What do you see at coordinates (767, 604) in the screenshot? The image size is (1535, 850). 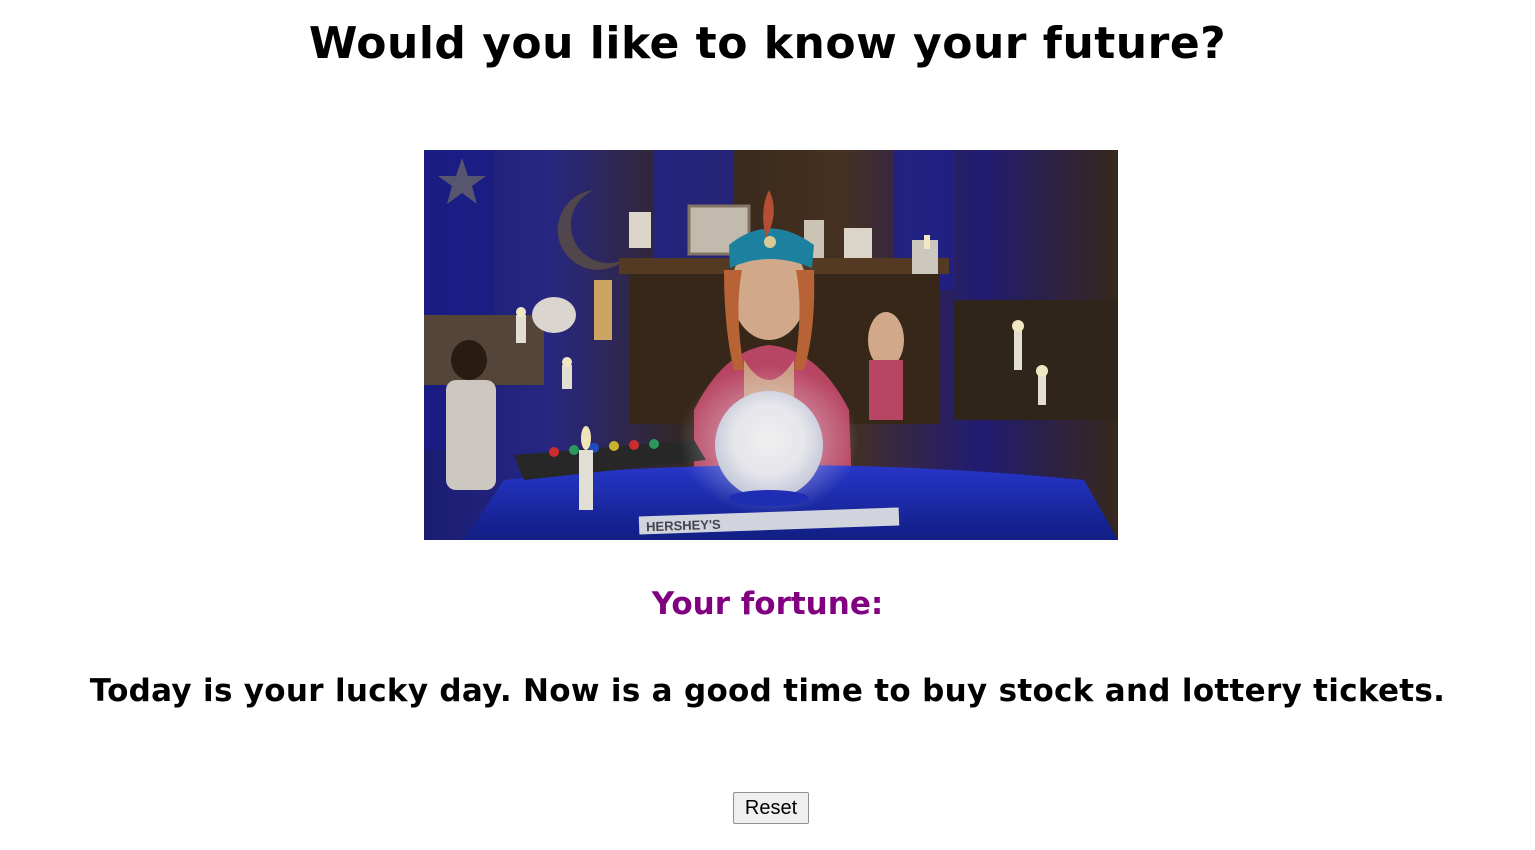 I see `fortune-label: Your fortune:` at bounding box center [767, 604].